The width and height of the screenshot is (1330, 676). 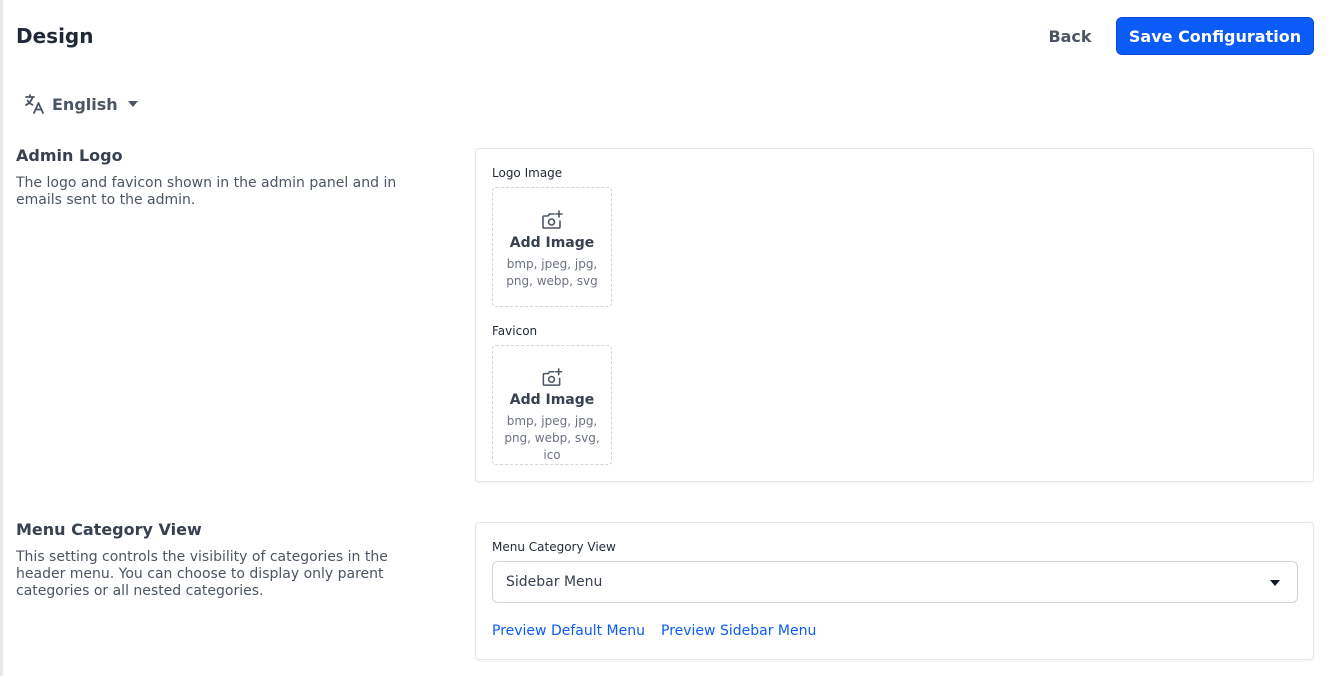 I want to click on language-label: English, so click(x=85, y=104).